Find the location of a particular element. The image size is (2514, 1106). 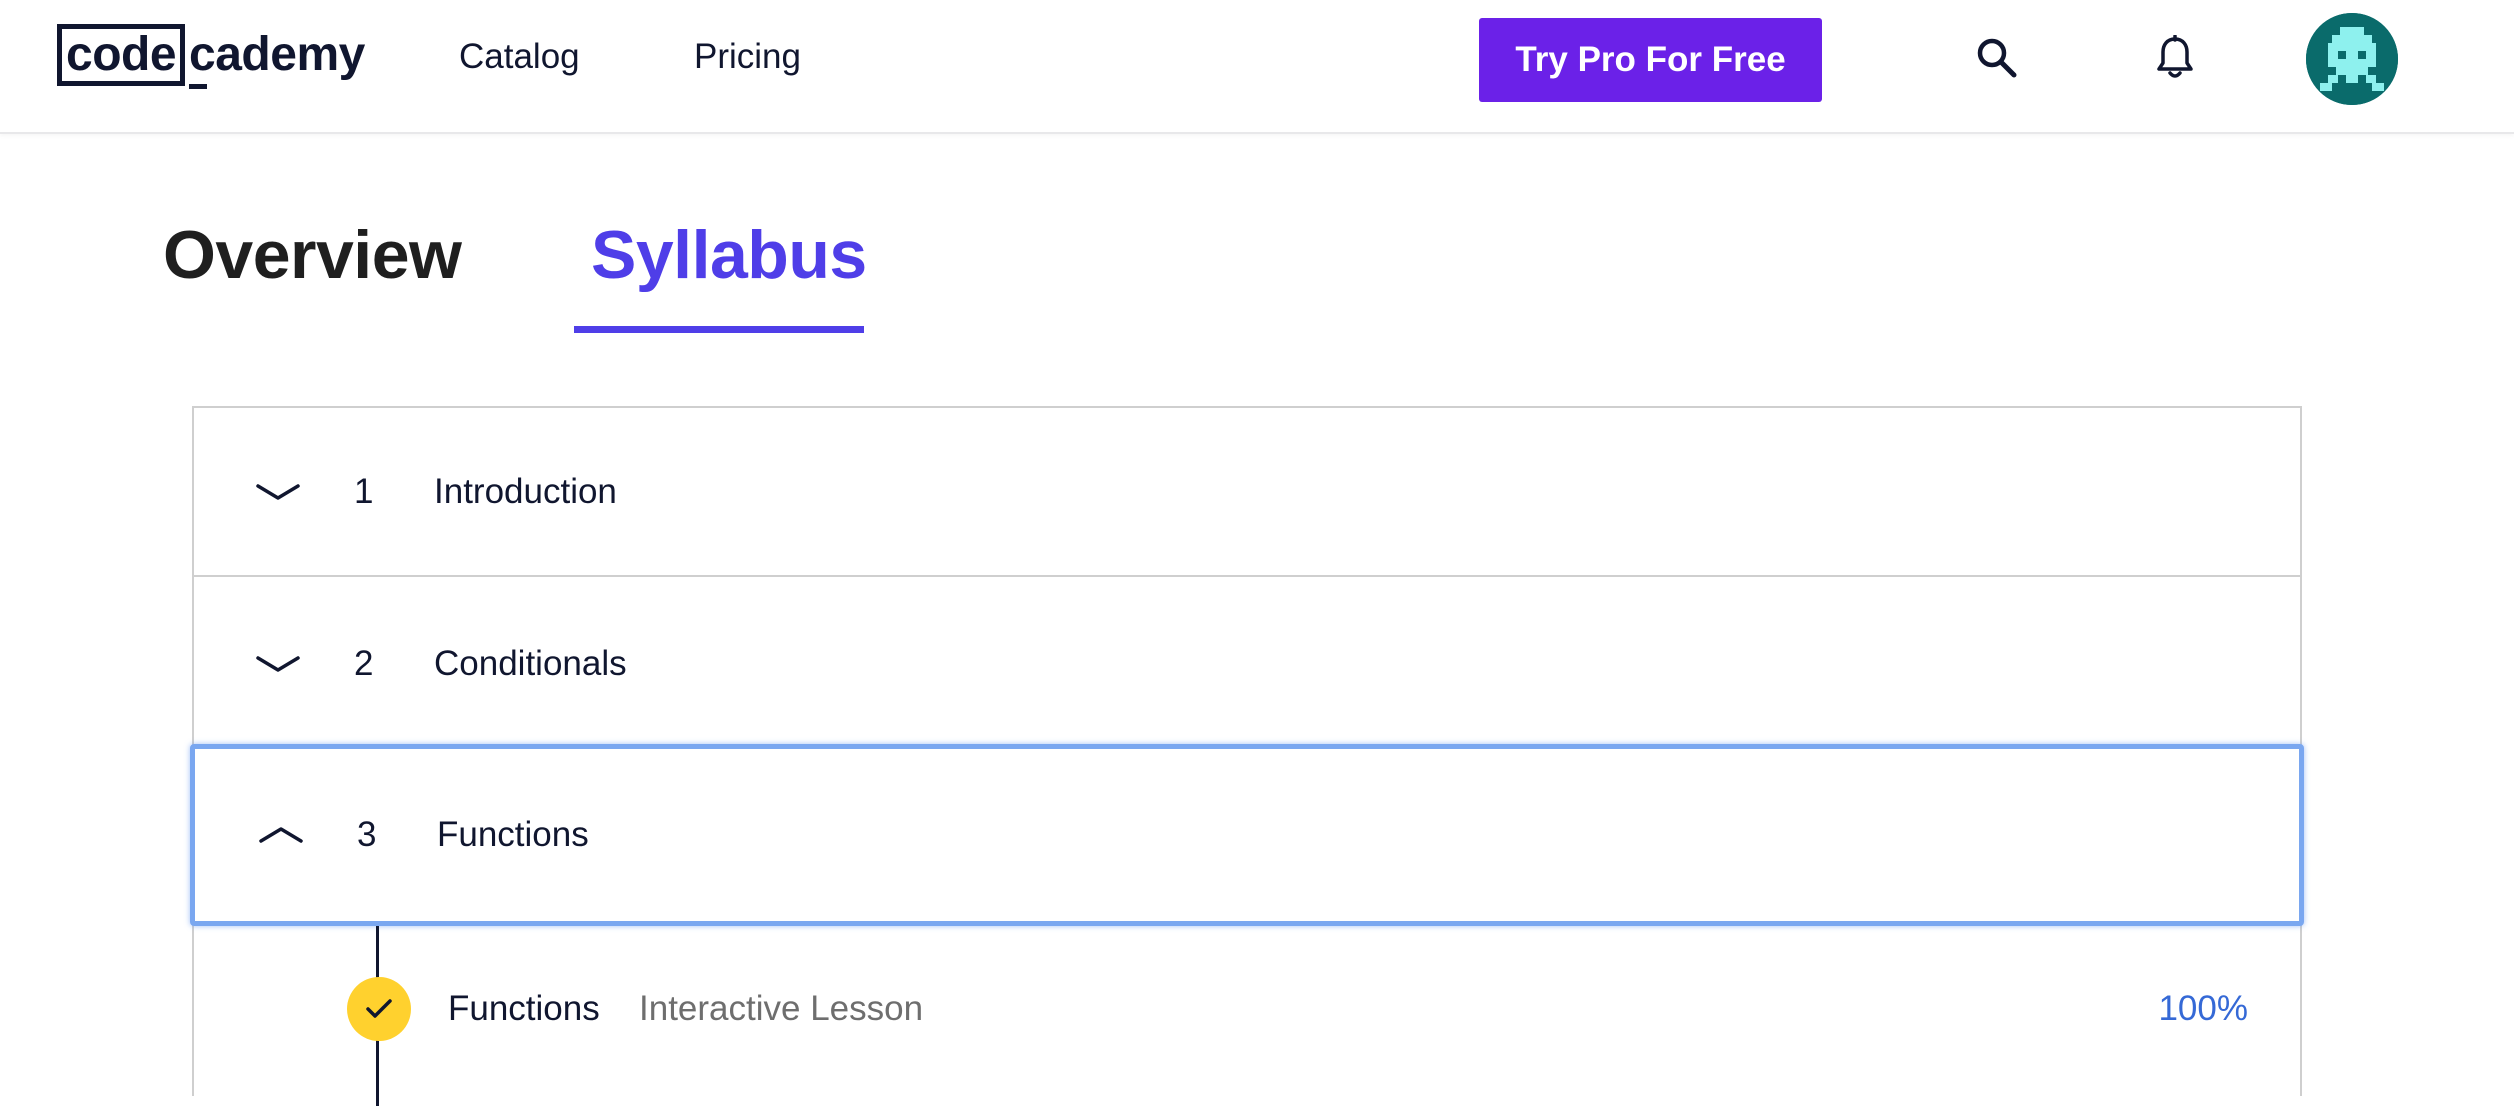

codecademy-logo: code cademy is located at coordinates (211, 55).